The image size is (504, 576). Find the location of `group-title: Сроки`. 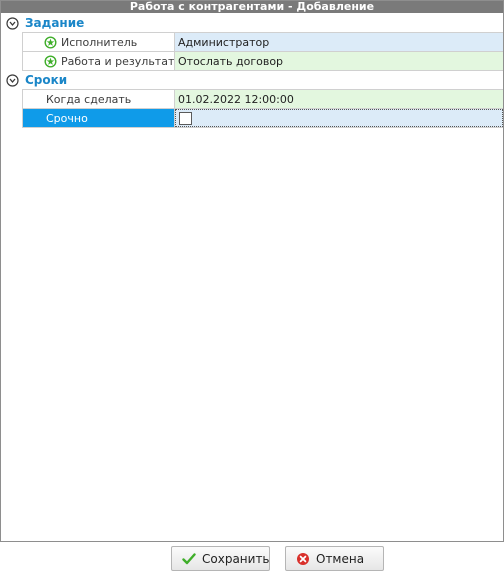

group-title: Сроки is located at coordinates (46, 80).